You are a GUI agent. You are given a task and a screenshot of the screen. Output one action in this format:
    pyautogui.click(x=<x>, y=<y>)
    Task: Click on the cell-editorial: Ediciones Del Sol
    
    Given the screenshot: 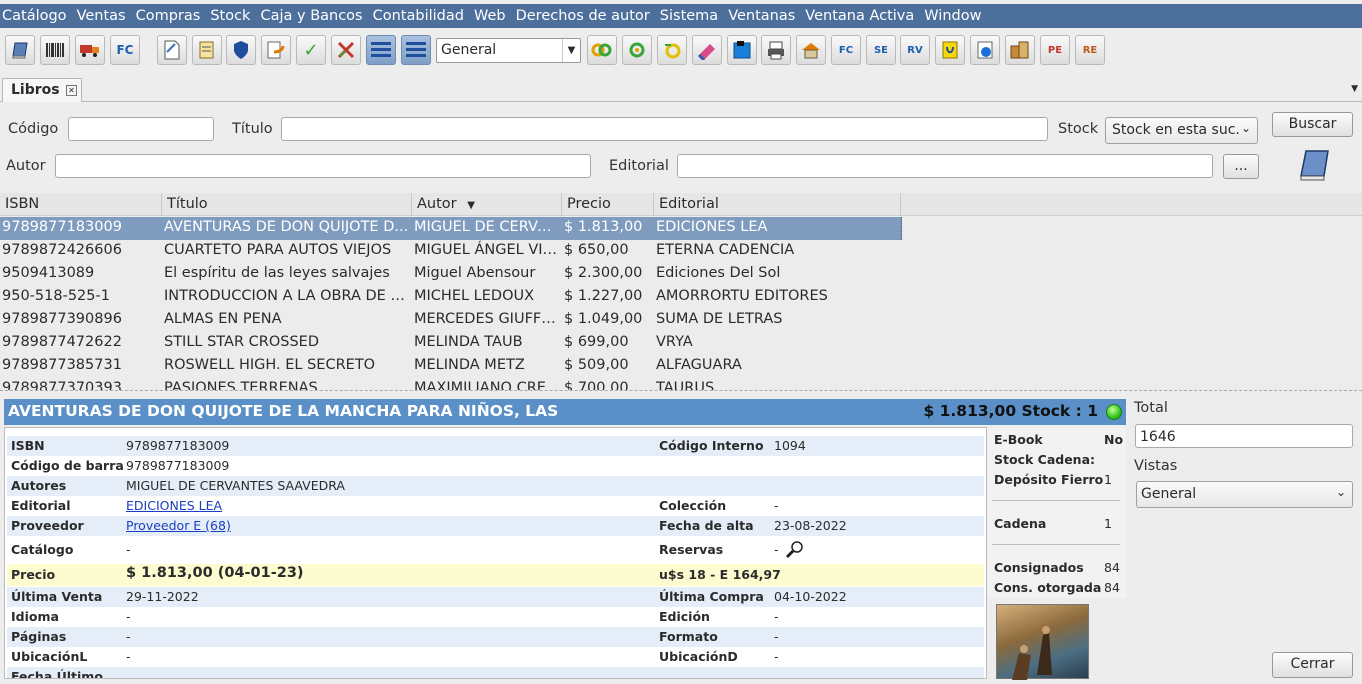 What is the action you would take?
    pyautogui.click(x=718, y=273)
    